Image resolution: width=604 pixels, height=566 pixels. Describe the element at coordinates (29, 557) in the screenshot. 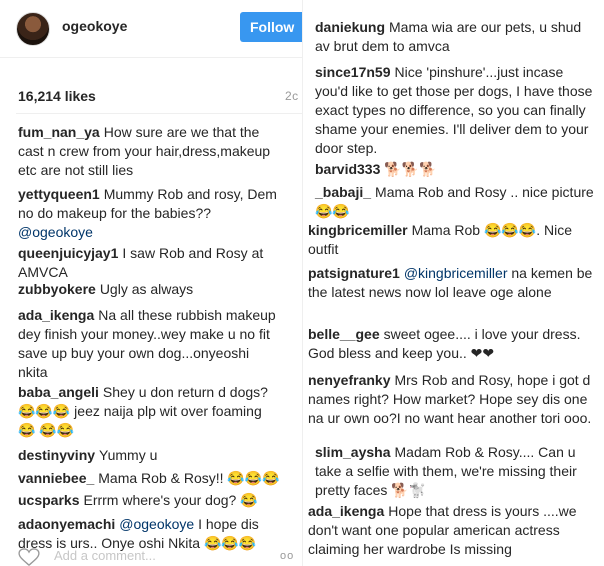

I see `heart-icon` at that location.